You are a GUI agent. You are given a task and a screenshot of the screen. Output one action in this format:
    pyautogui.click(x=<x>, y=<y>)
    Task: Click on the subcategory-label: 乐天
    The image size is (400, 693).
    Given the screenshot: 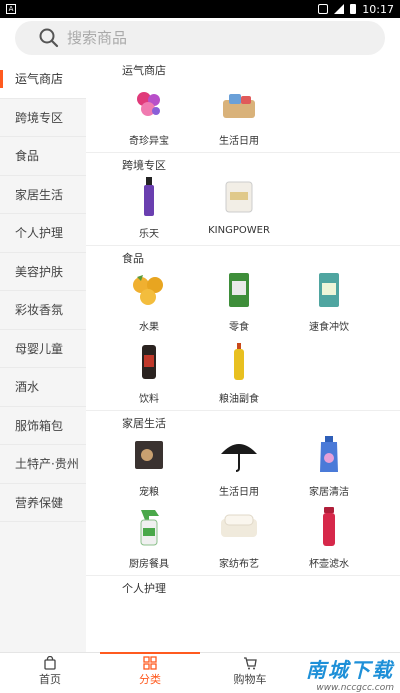 What is the action you would take?
    pyautogui.click(x=149, y=234)
    